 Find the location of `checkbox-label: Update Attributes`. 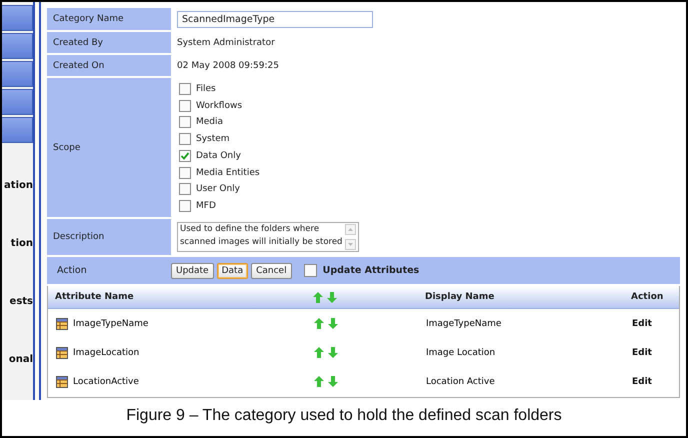

checkbox-label: Update Attributes is located at coordinates (371, 270).